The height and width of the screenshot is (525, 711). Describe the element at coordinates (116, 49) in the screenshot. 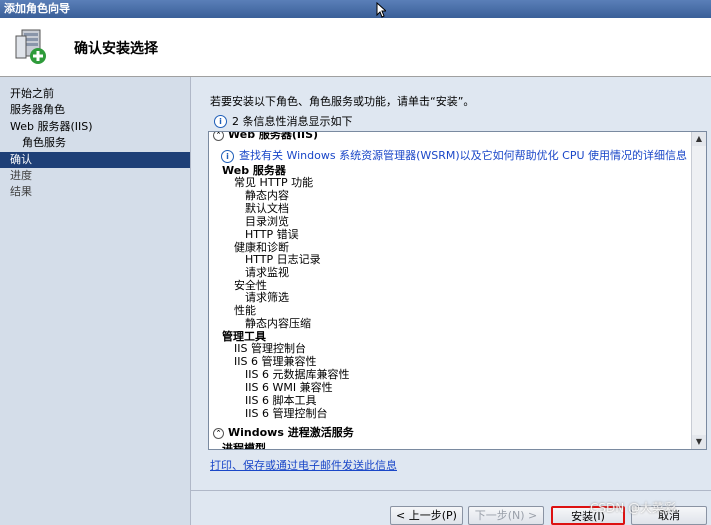

I see `page-title: 确认安装选择` at that location.